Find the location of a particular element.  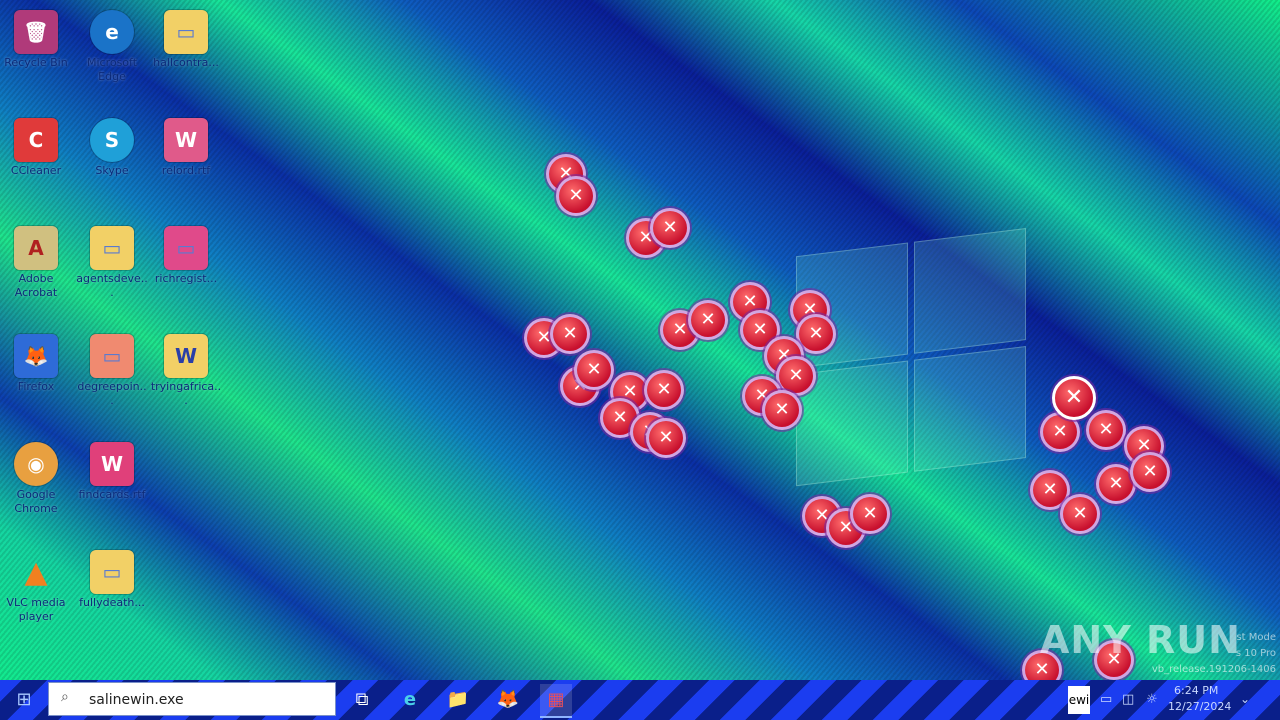

winrar-icon: ▦ is located at coordinates (556, 699).